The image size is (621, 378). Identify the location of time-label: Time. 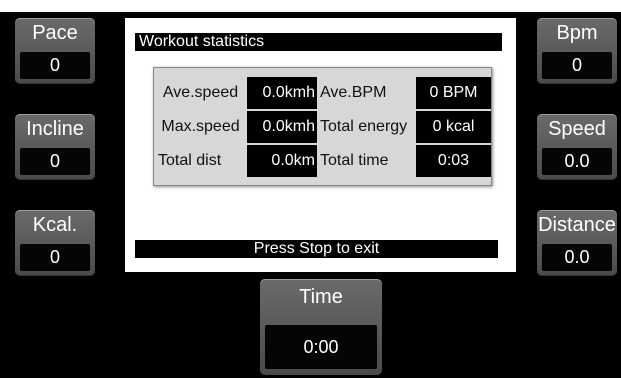
(321, 297).